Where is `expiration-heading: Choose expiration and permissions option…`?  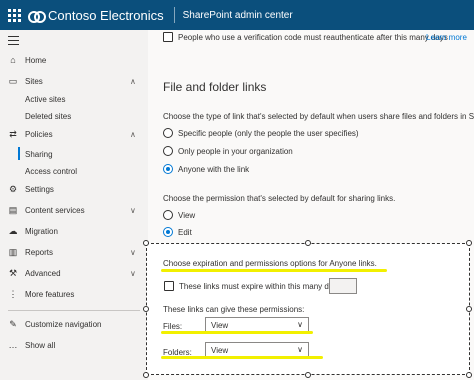
expiration-heading: Choose expiration and permissions option… is located at coordinates (270, 263).